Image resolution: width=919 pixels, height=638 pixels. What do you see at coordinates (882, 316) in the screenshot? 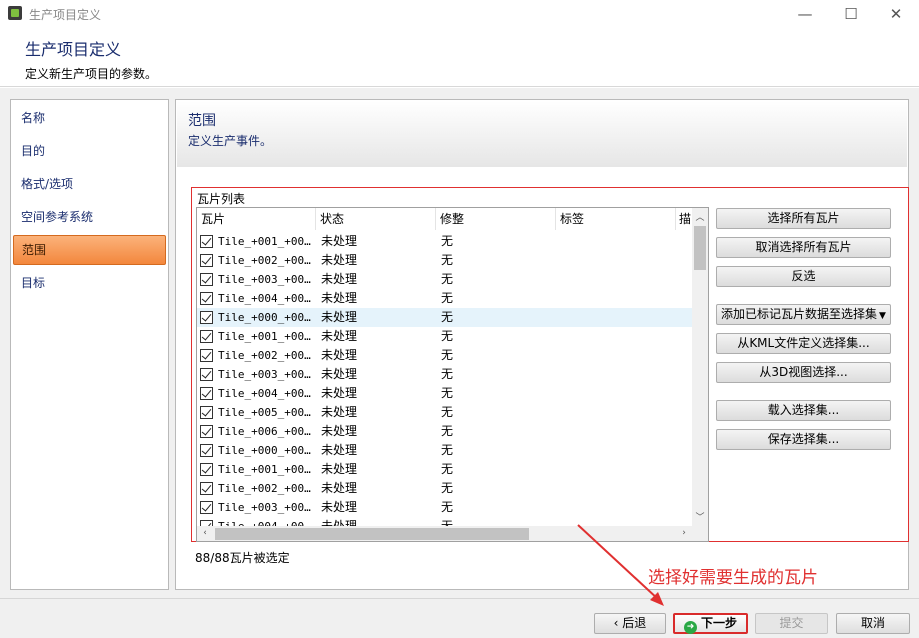
I see `dropdown-arrow-icon: ▼` at bounding box center [882, 316].